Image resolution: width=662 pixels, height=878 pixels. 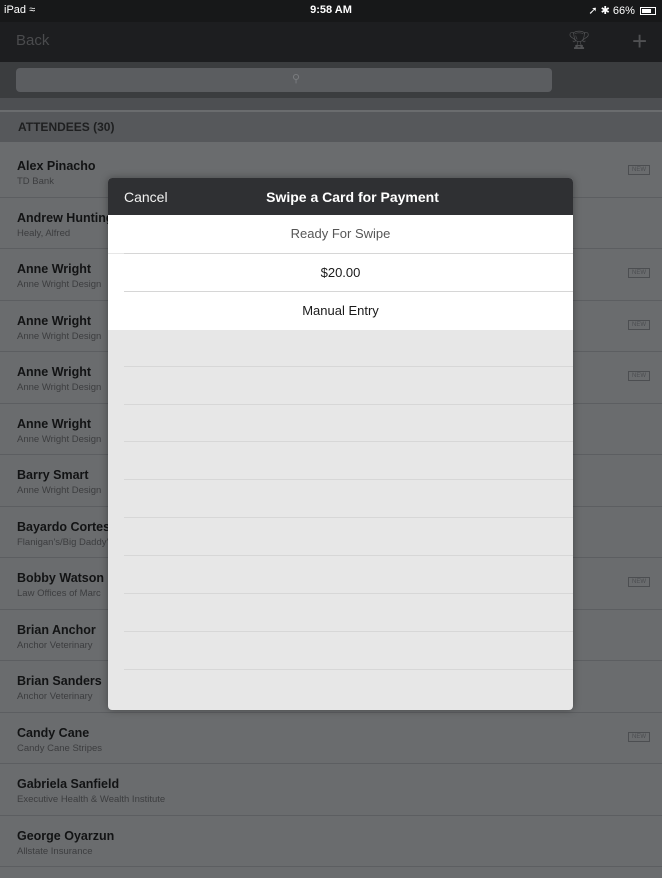 What do you see at coordinates (35, 181) in the screenshot?
I see `attendee-company: TD Bank` at bounding box center [35, 181].